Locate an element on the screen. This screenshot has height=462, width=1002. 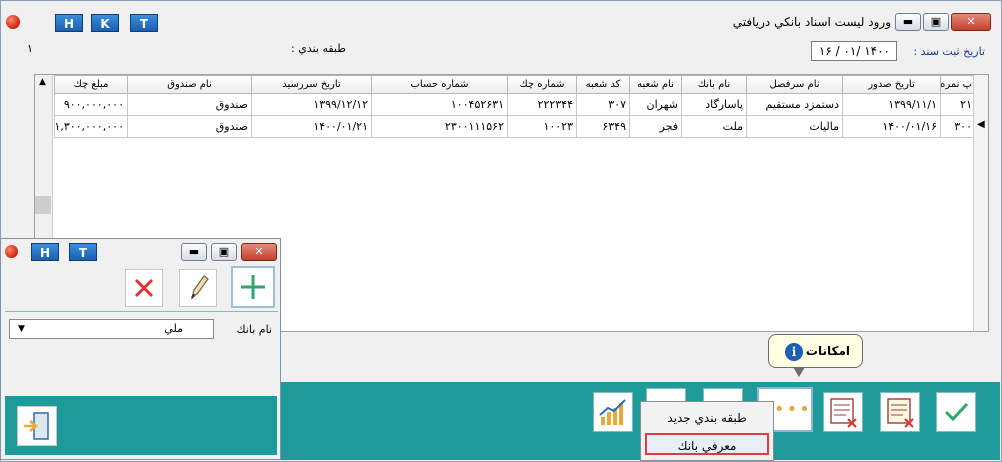
cell-account: ۲۳۰۰۱۱۱۵۶۲ is located at coordinates (439, 126).